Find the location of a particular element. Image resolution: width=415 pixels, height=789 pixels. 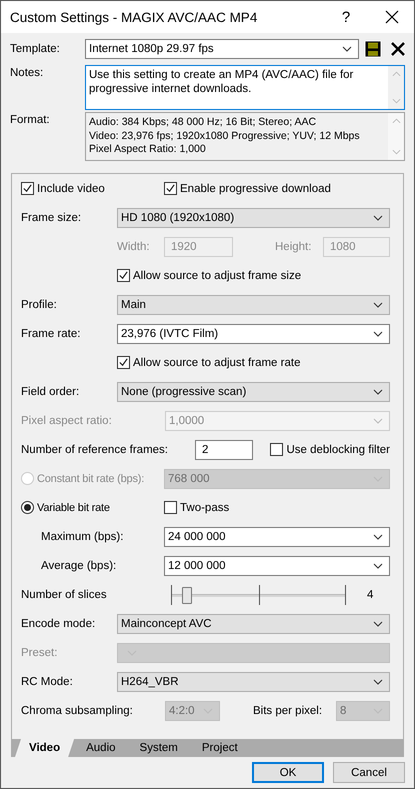

format-label: Format: is located at coordinates (30, 119).